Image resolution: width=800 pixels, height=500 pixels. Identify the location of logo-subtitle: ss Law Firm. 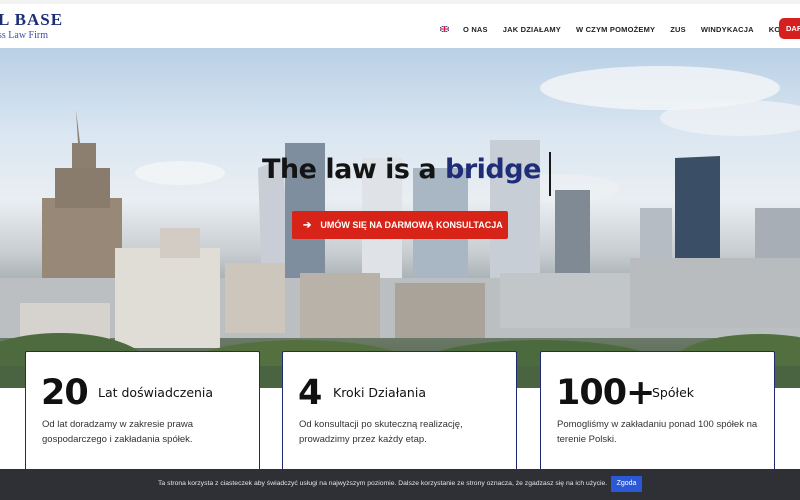
(24, 35).